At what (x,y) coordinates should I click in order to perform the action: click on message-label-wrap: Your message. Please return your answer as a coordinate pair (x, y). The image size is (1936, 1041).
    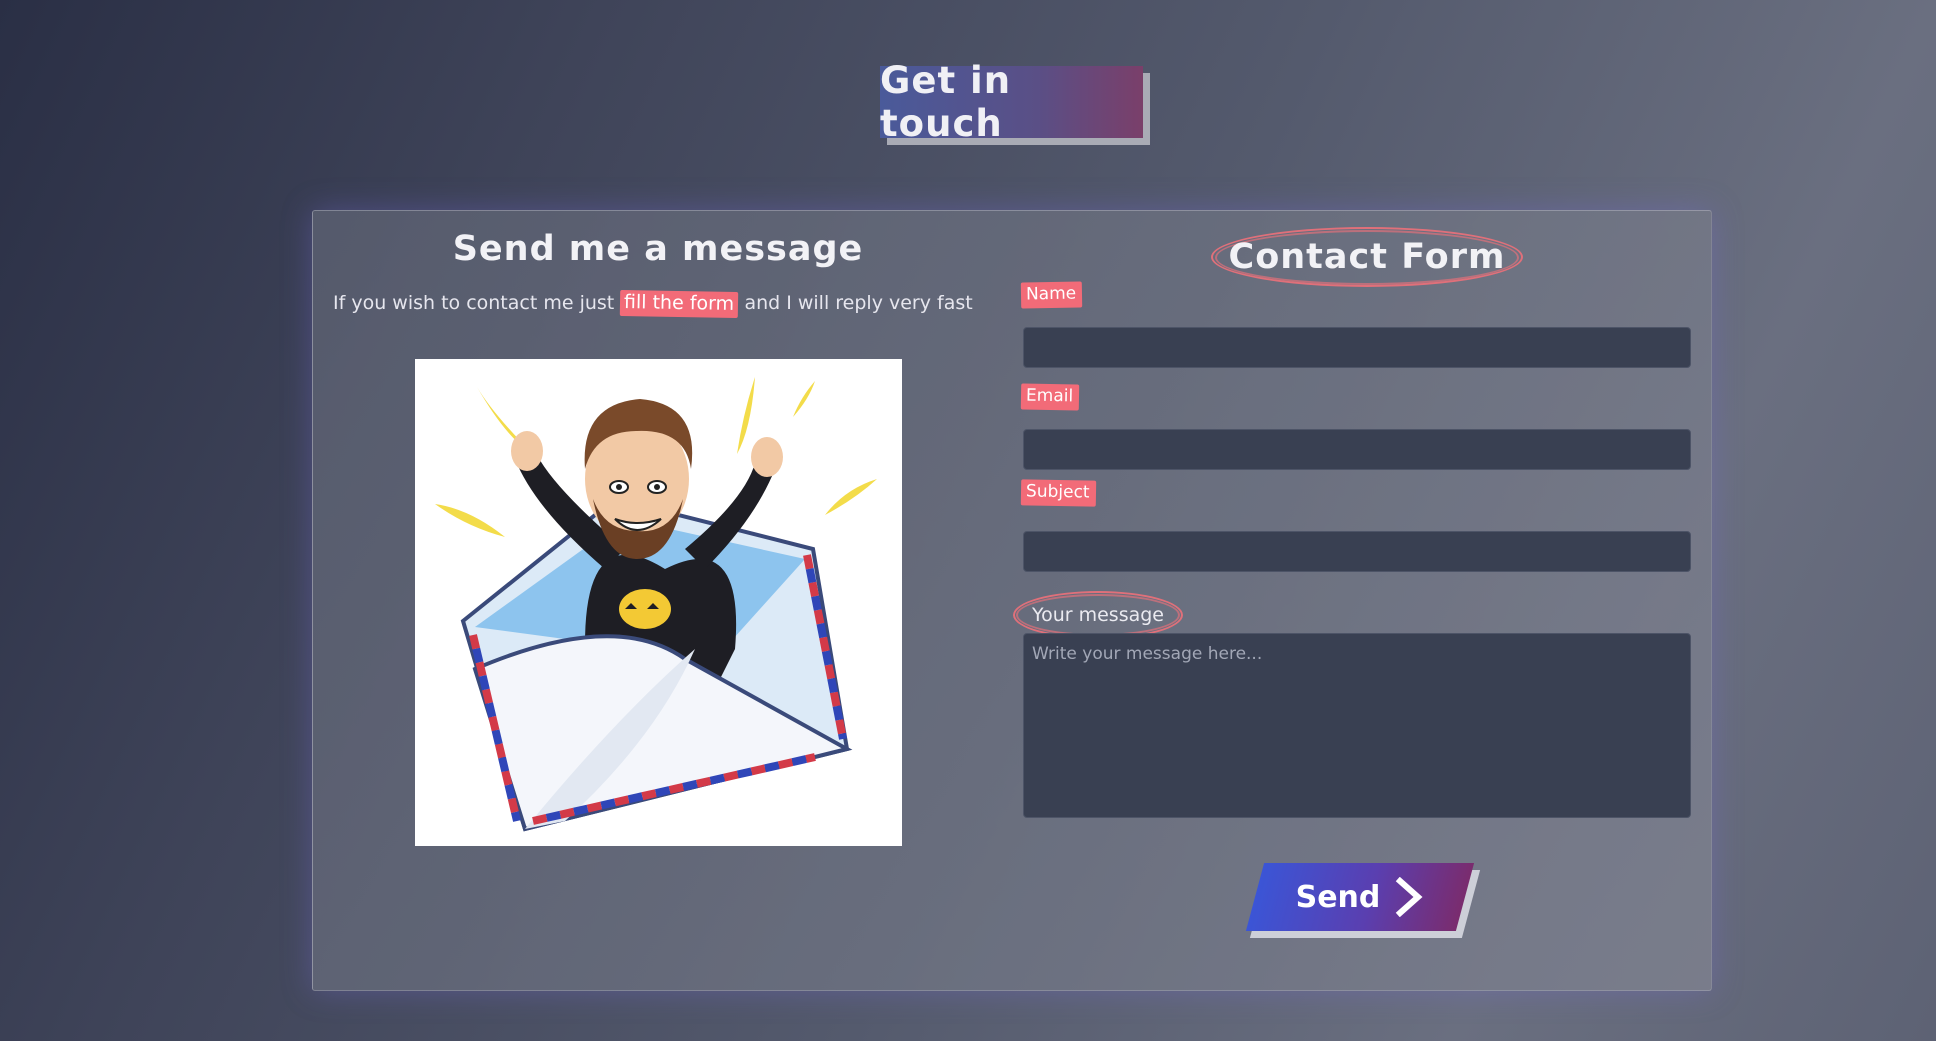
    Looking at the image, I should click on (1098, 615).